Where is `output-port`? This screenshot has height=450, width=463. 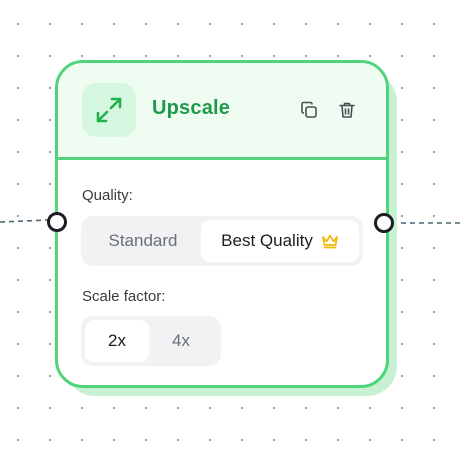 output-port is located at coordinates (384, 223).